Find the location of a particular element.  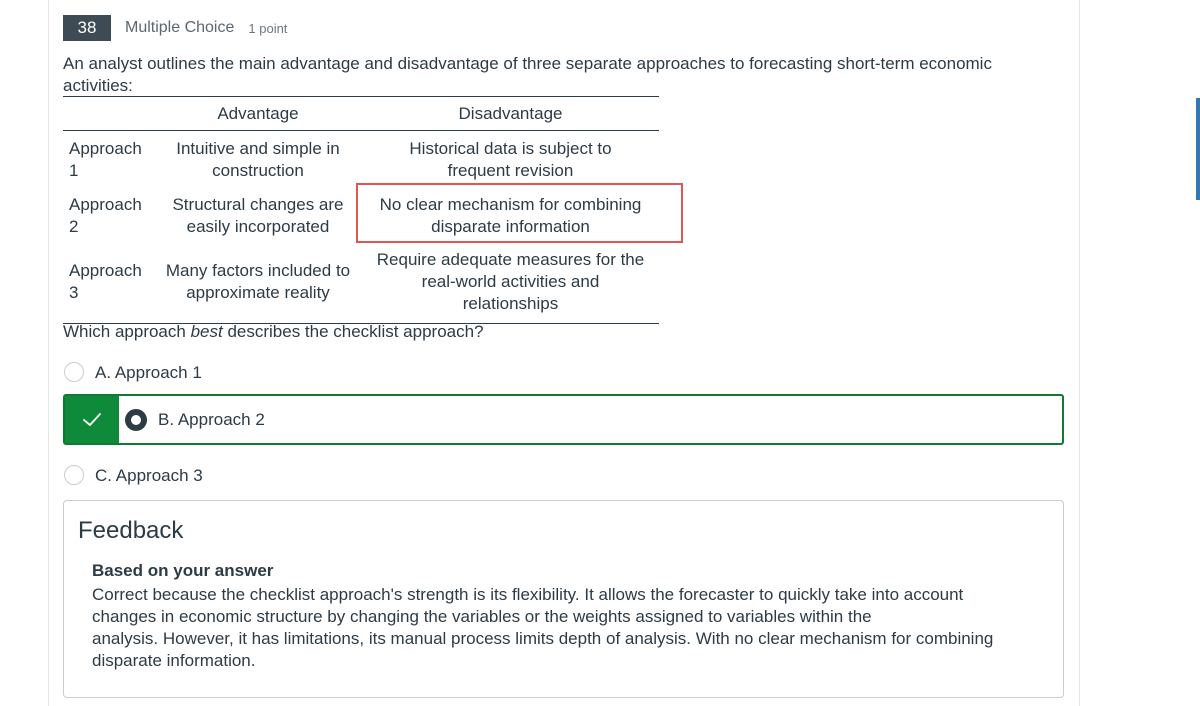

option-b-row: B. Approach 2 is located at coordinates (563, 419).